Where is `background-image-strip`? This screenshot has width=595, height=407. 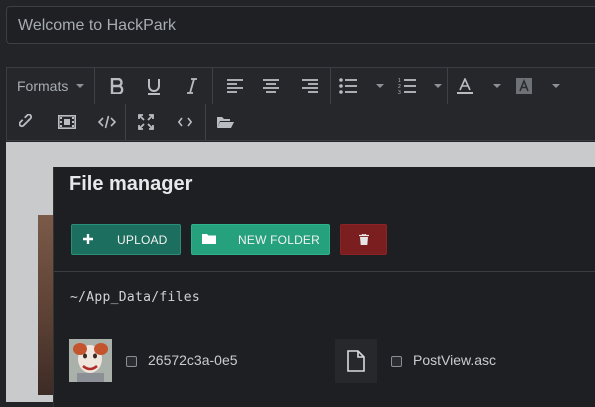
background-image-strip is located at coordinates (46, 305).